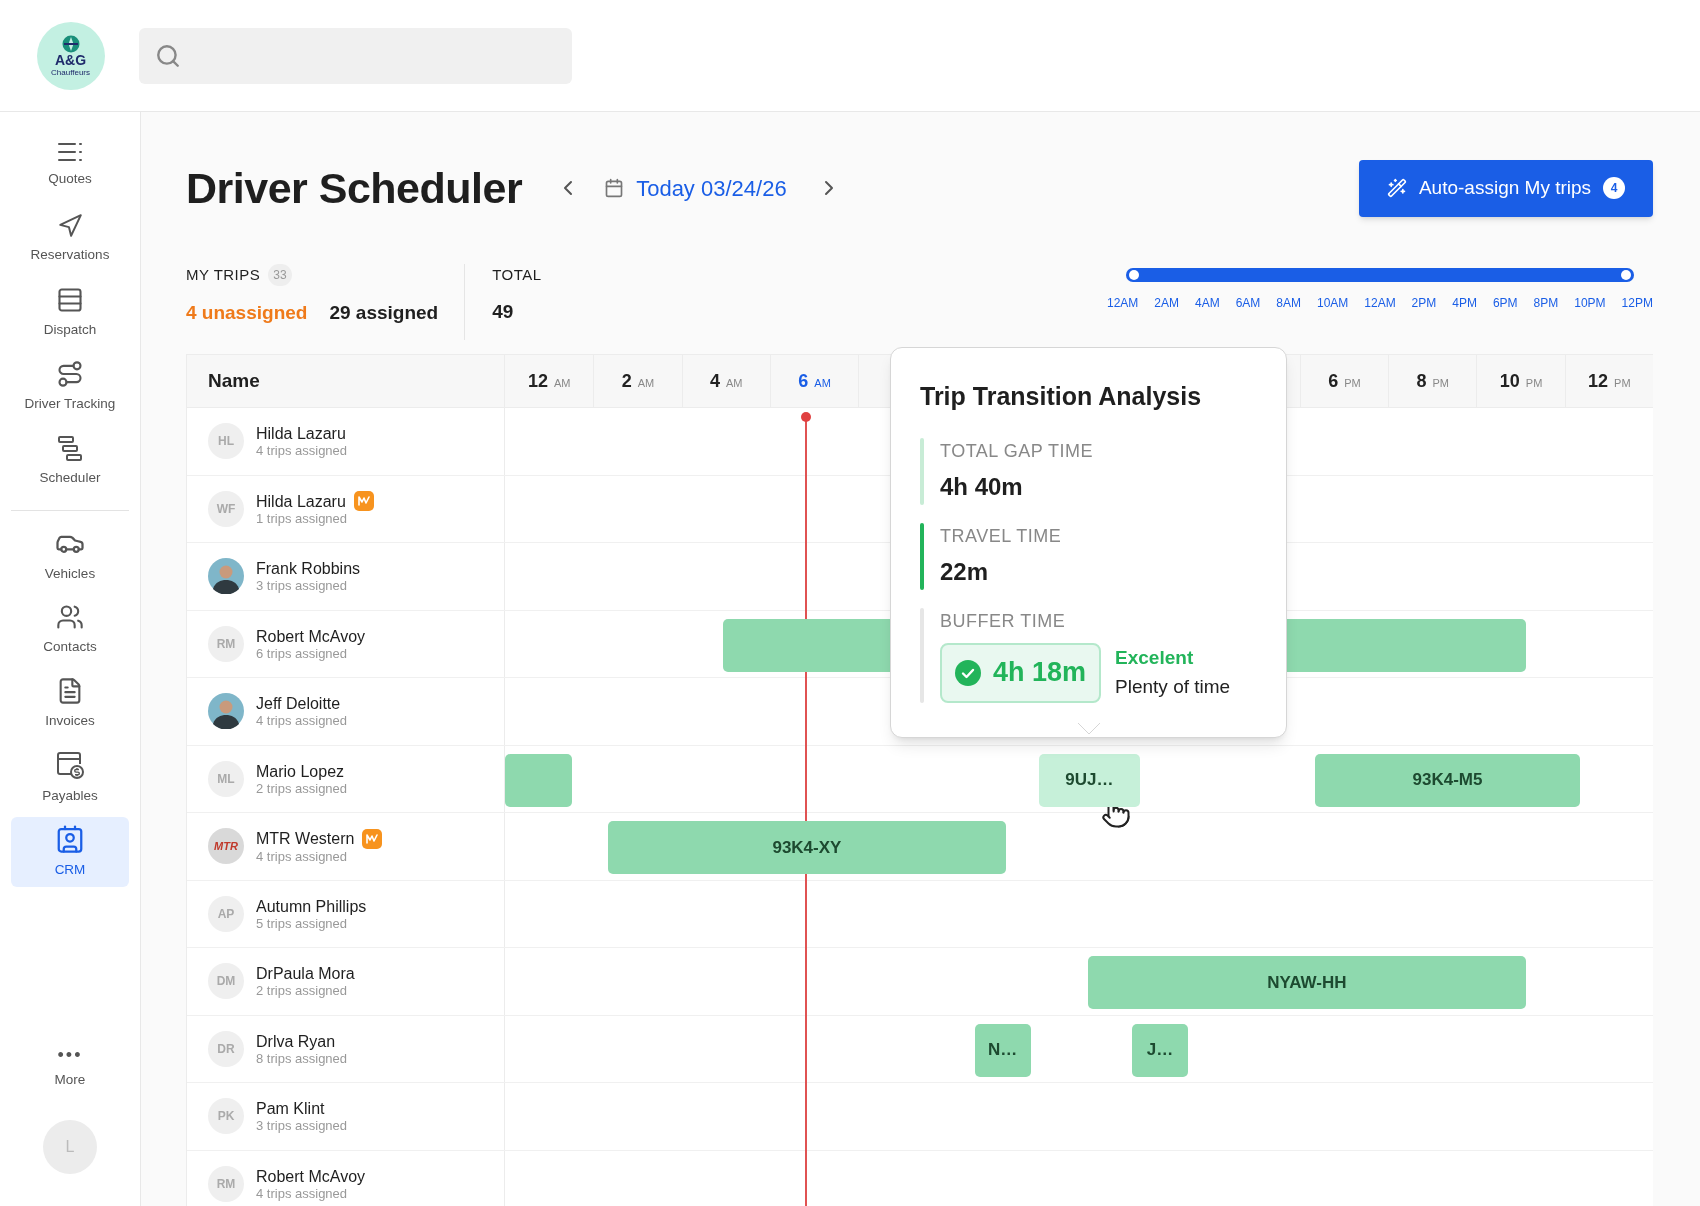 The height and width of the screenshot is (1206, 1700). What do you see at coordinates (302, 519) in the screenshot?
I see `trips-assigned-text: 1 trips assigned` at bounding box center [302, 519].